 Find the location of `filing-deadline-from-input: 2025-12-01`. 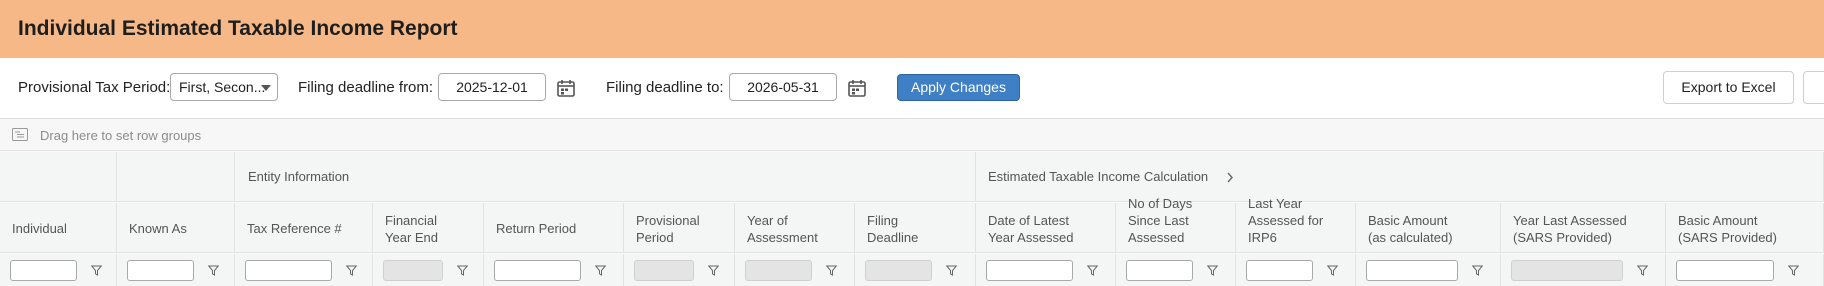

filing-deadline-from-input: 2025-12-01 is located at coordinates (492, 87).